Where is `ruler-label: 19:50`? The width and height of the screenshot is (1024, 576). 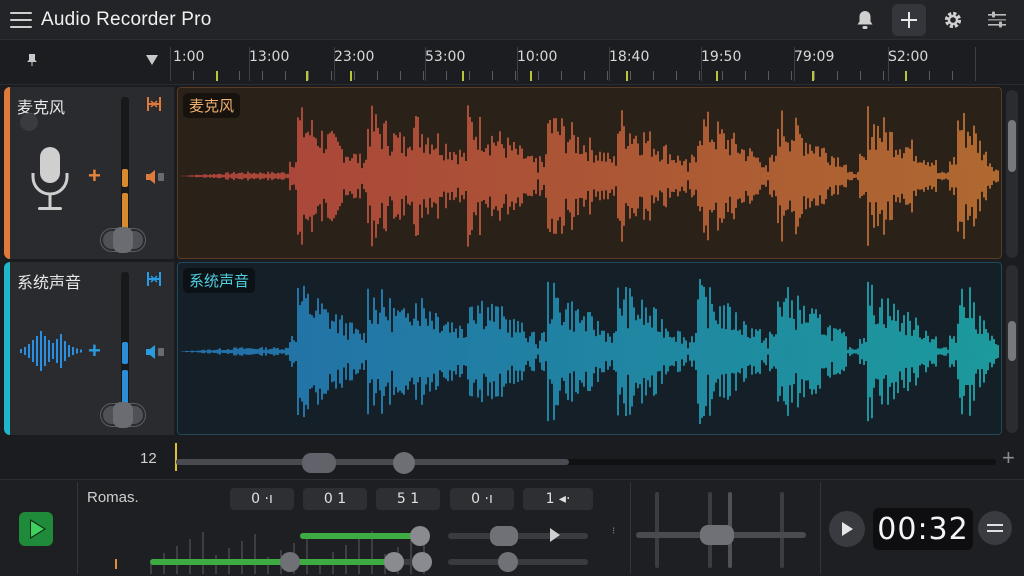
ruler-label: 19:50 is located at coordinates (721, 57).